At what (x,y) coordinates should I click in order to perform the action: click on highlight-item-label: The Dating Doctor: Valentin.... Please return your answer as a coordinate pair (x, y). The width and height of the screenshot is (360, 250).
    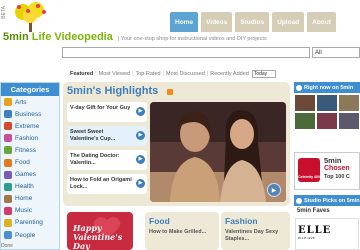
    Looking at the image, I should click on (95, 159).